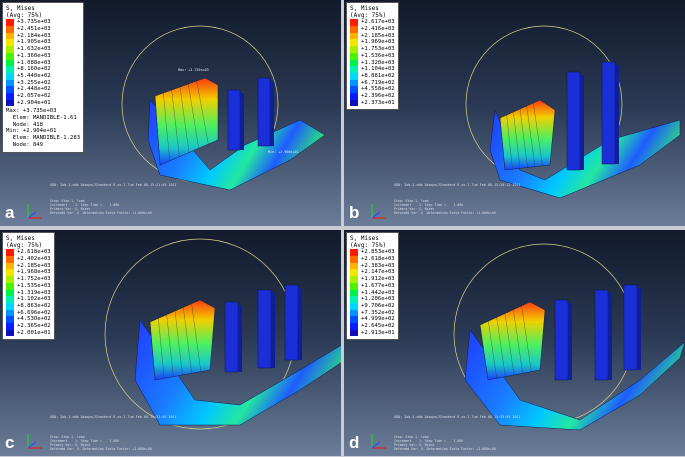 This screenshot has width=685, height=457. I want to click on legend-row: +1.969e+03, so click(372, 43).